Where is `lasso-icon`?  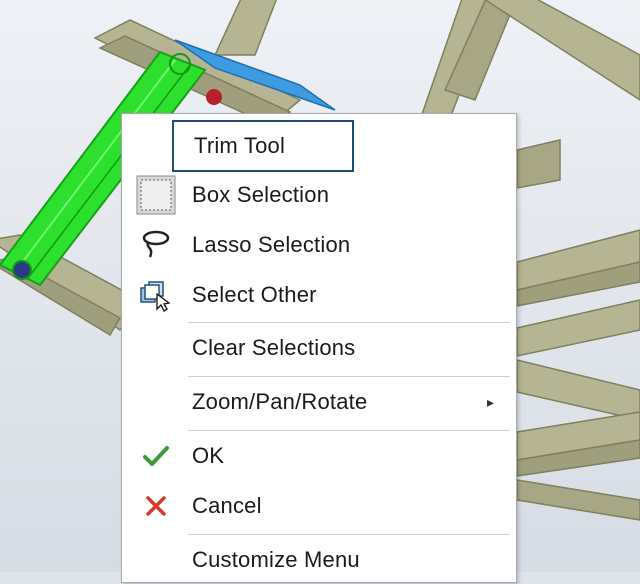 lasso-icon is located at coordinates (156, 245).